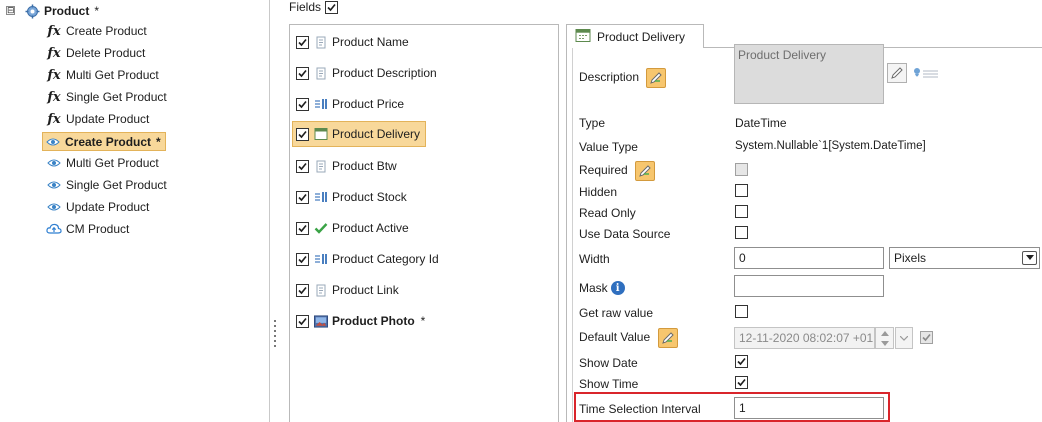 The height and width of the screenshot is (422, 1042). I want to click on default-value-spinner, so click(884, 338).